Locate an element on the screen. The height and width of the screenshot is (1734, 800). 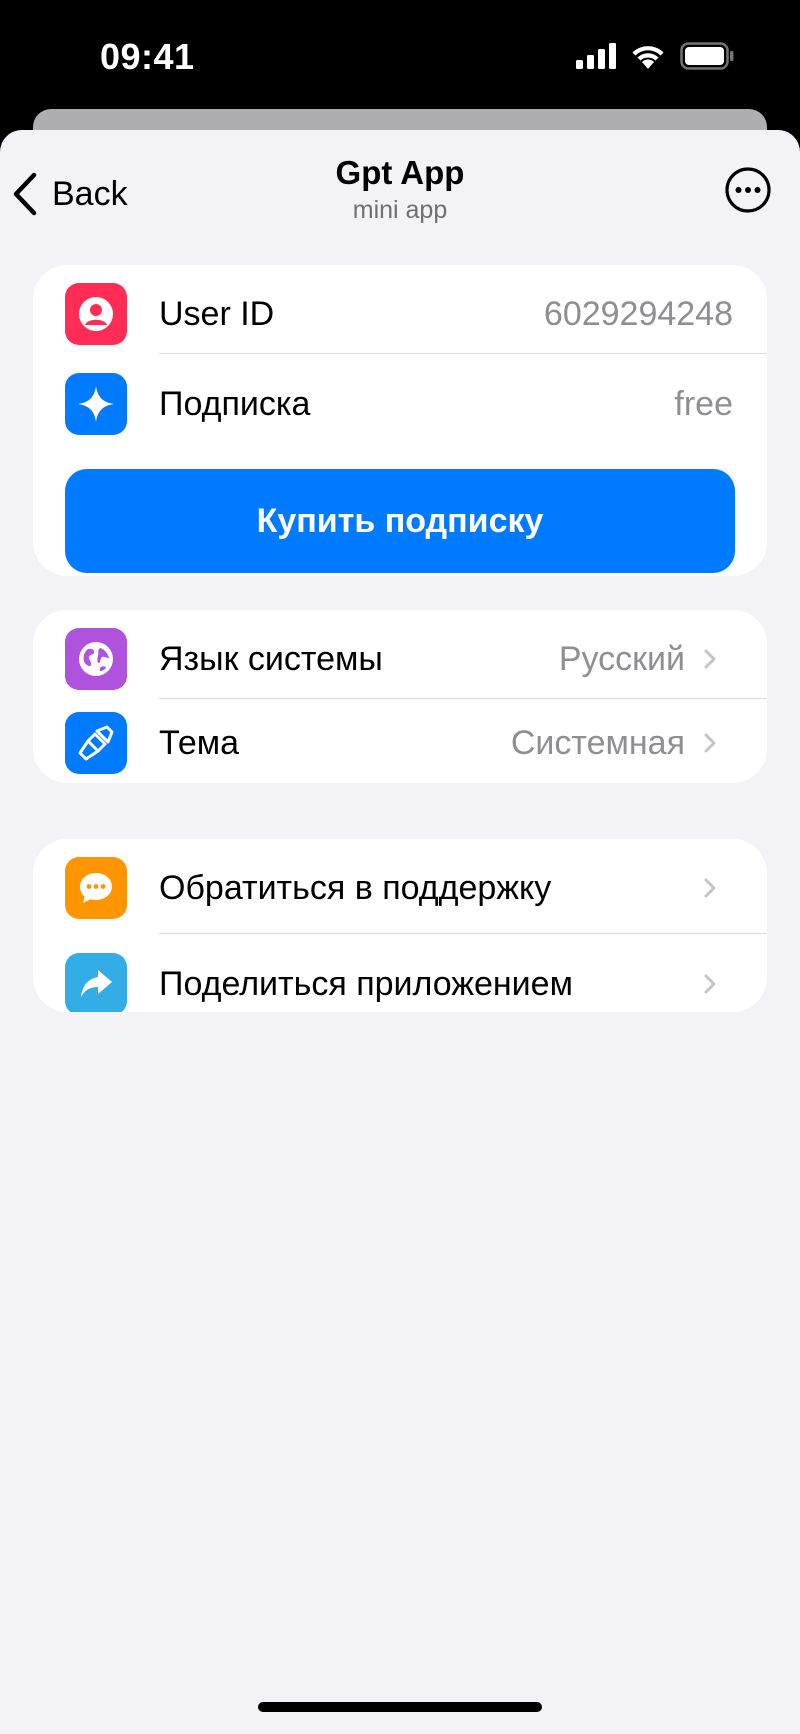
language-value: Русский is located at coordinates (621, 658).